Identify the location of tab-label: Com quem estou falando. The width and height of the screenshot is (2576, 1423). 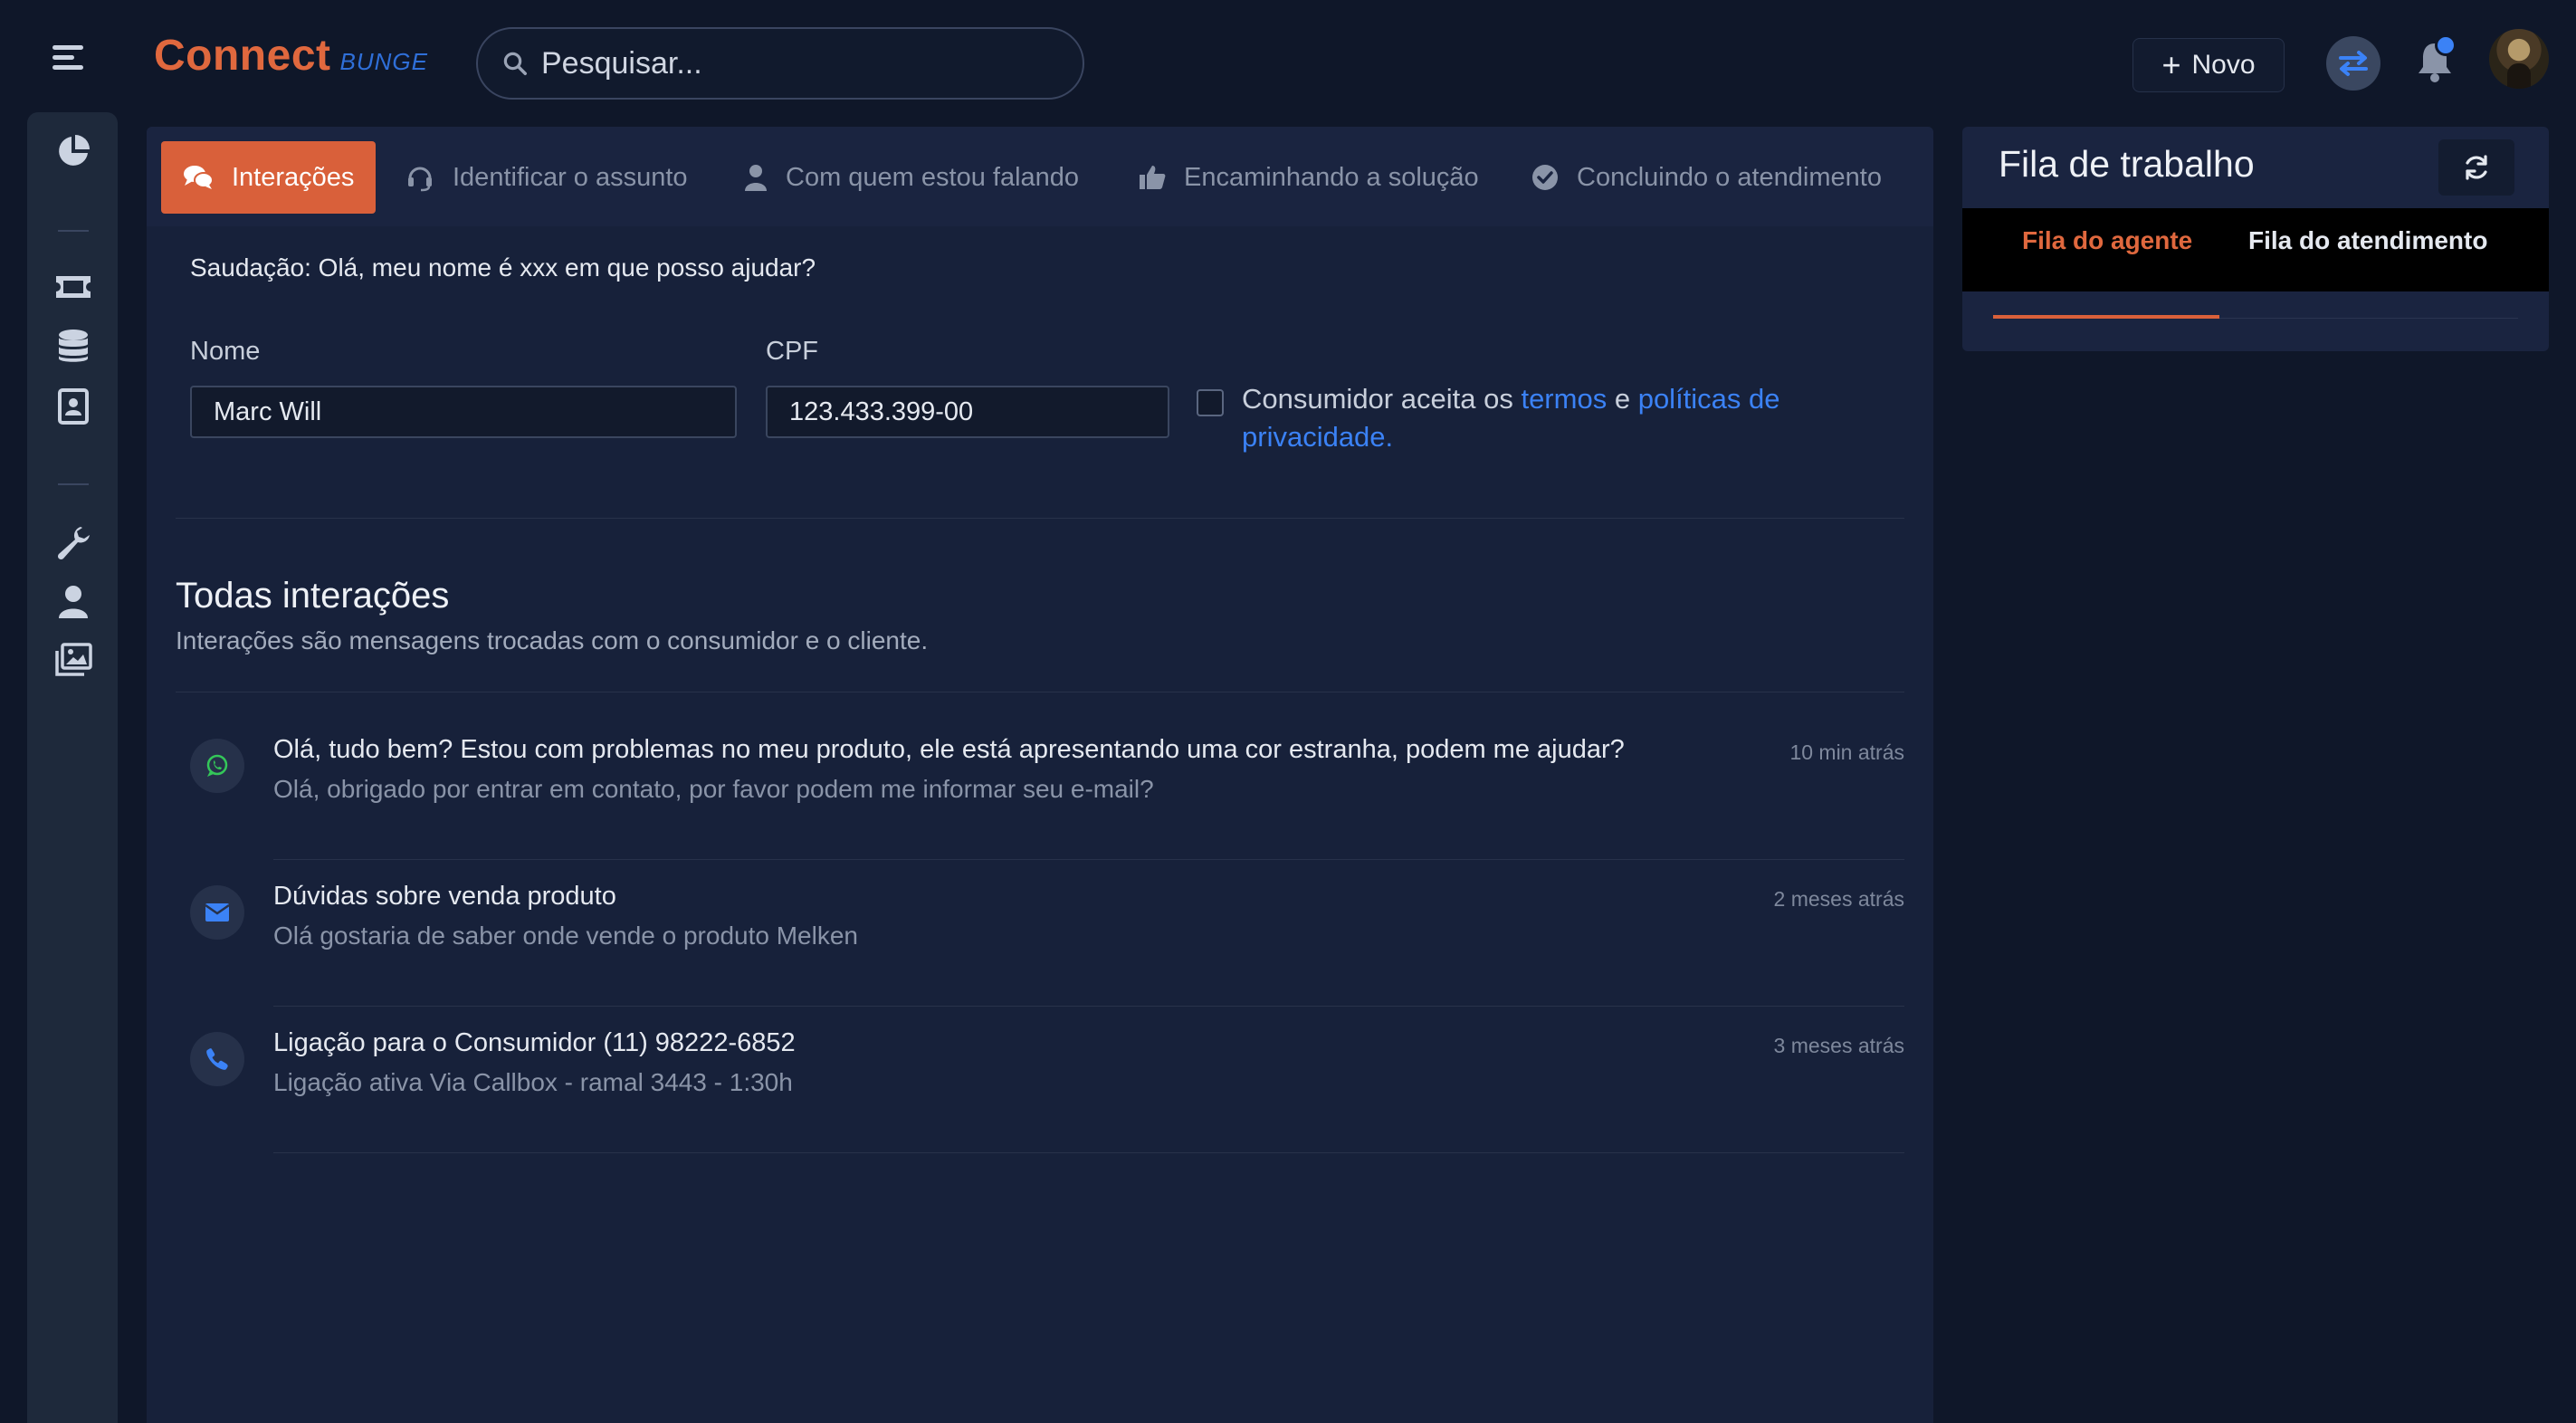
(933, 177).